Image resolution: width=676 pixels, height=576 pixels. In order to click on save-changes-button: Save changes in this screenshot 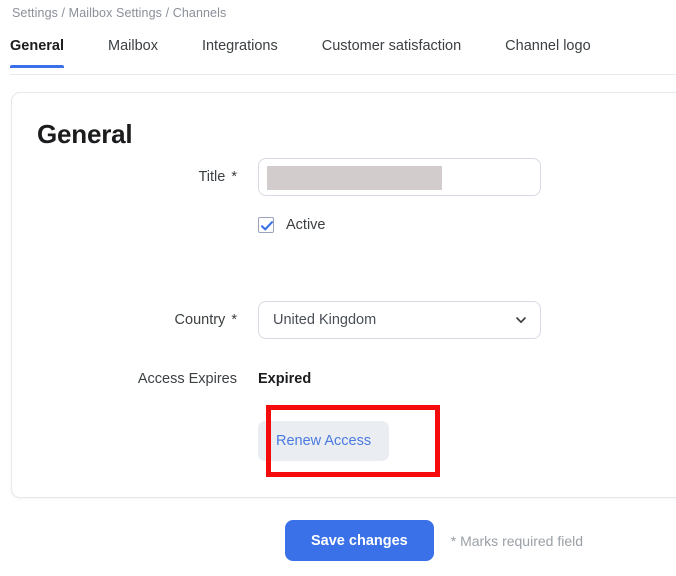, I will do `click(359, 540)`.